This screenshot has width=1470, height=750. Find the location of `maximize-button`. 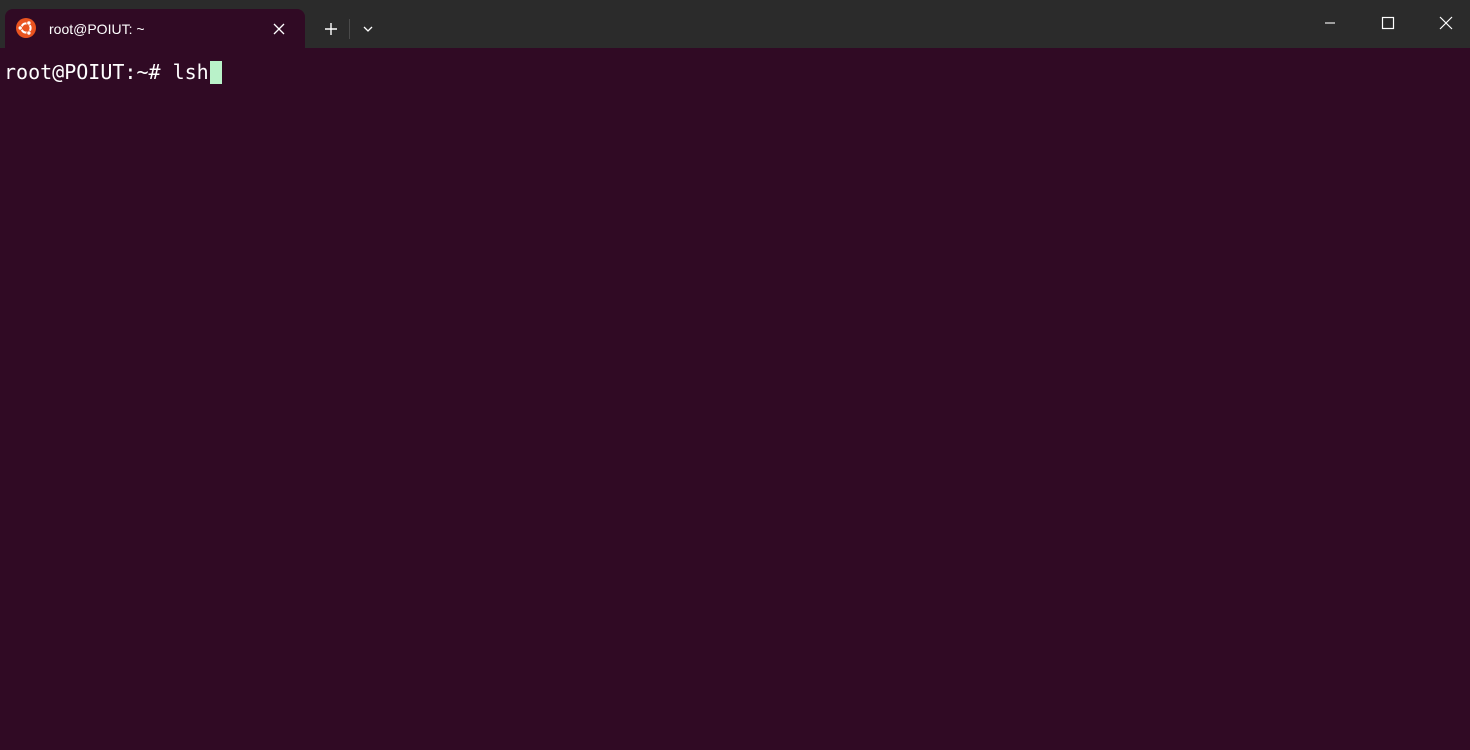

maximize-button is located at coordinates (1388, 23).